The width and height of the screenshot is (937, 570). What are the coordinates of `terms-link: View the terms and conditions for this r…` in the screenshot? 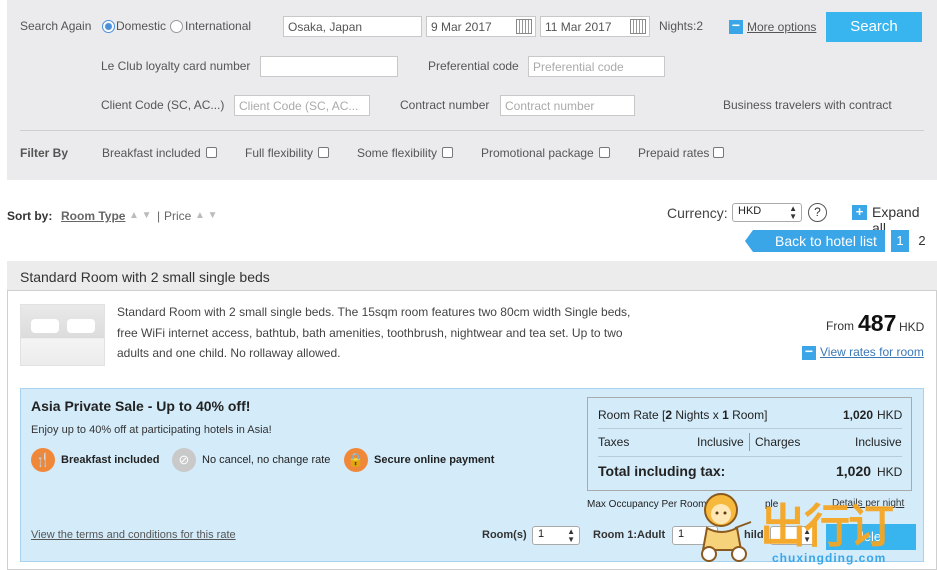 It's located at (133, 535).